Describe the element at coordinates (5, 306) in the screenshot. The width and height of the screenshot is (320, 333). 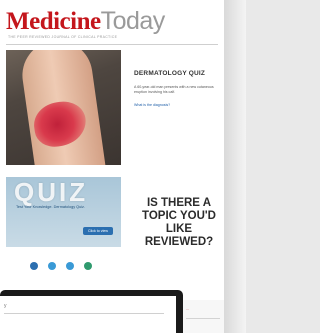
I see `laptop-screen-text: y` at that location.